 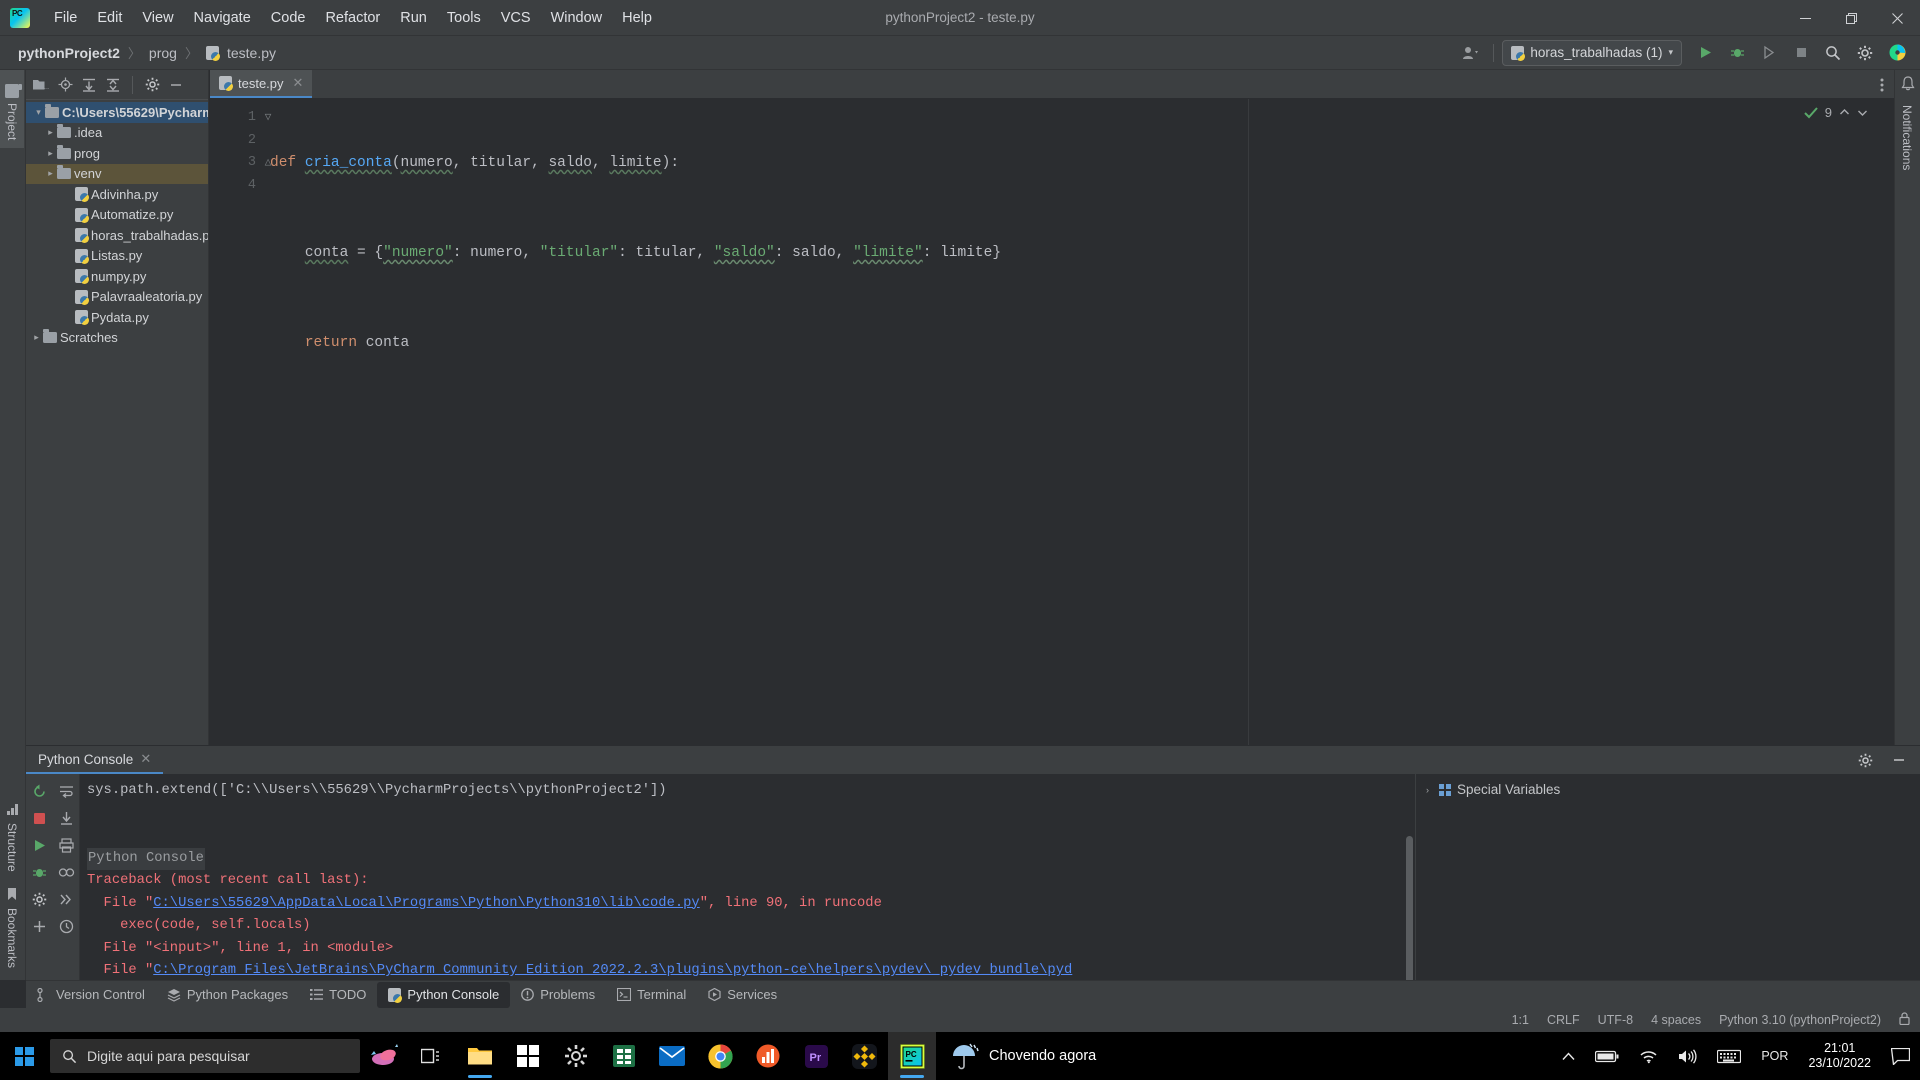 What do you see at coordinates (66, 926) in the screenshot?
I see `history-icon` at bounding box center [66, 926].